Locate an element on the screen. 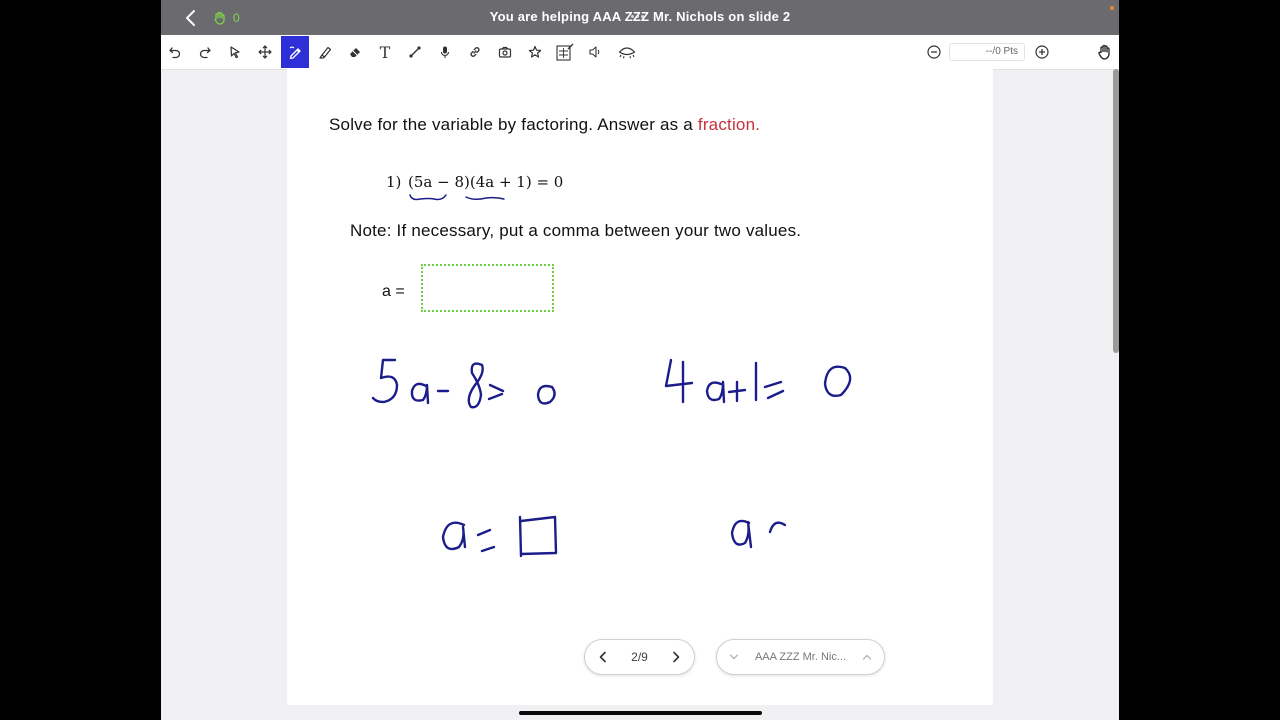 The image size is (1280, 720). highlighter-icon is located at coordinates (325, 52).